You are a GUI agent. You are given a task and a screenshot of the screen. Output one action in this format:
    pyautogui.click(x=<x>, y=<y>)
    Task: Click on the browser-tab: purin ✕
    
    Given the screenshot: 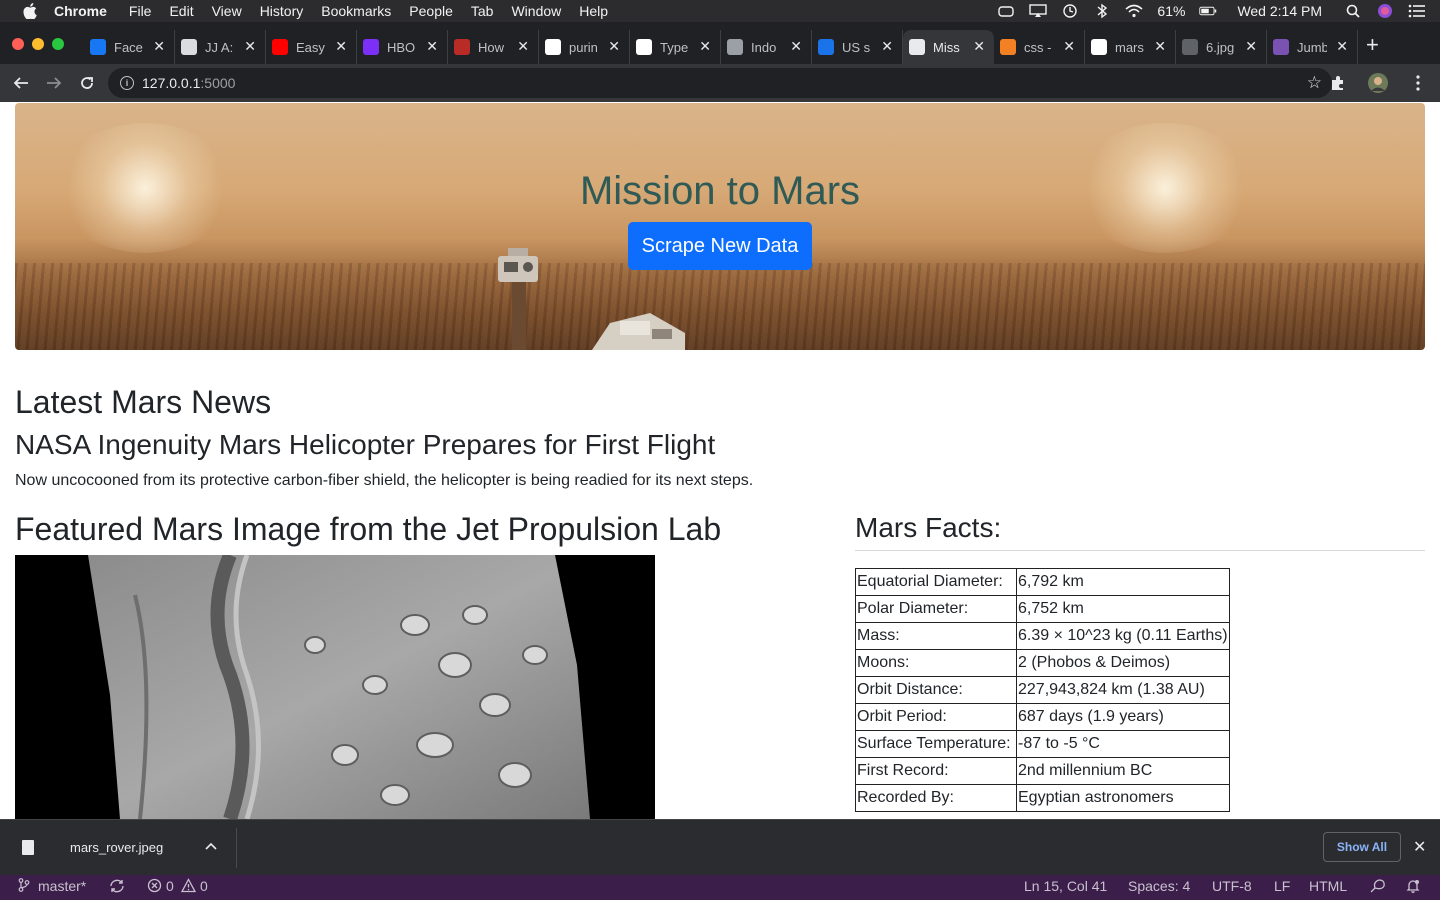 What is the action you would take?
    pyautogui.click(x=584, y=47)
    